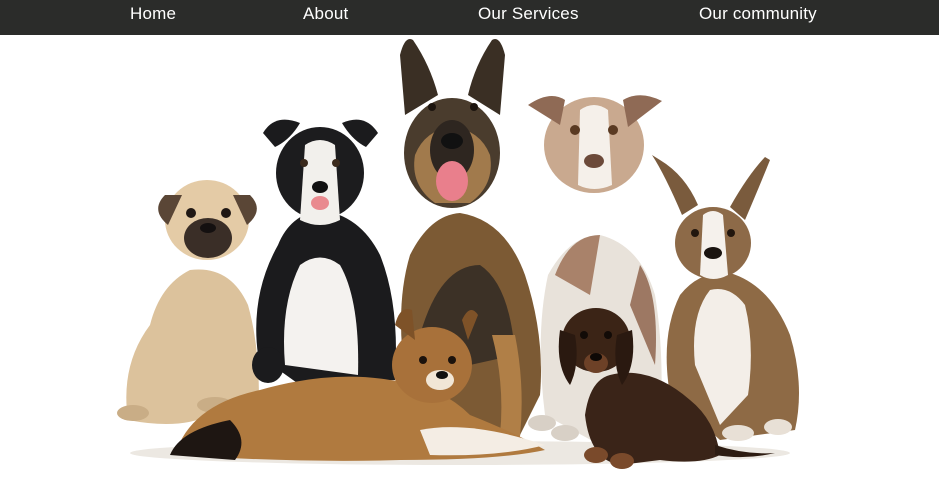  I want to click on pug-dog, so click(188, 303).